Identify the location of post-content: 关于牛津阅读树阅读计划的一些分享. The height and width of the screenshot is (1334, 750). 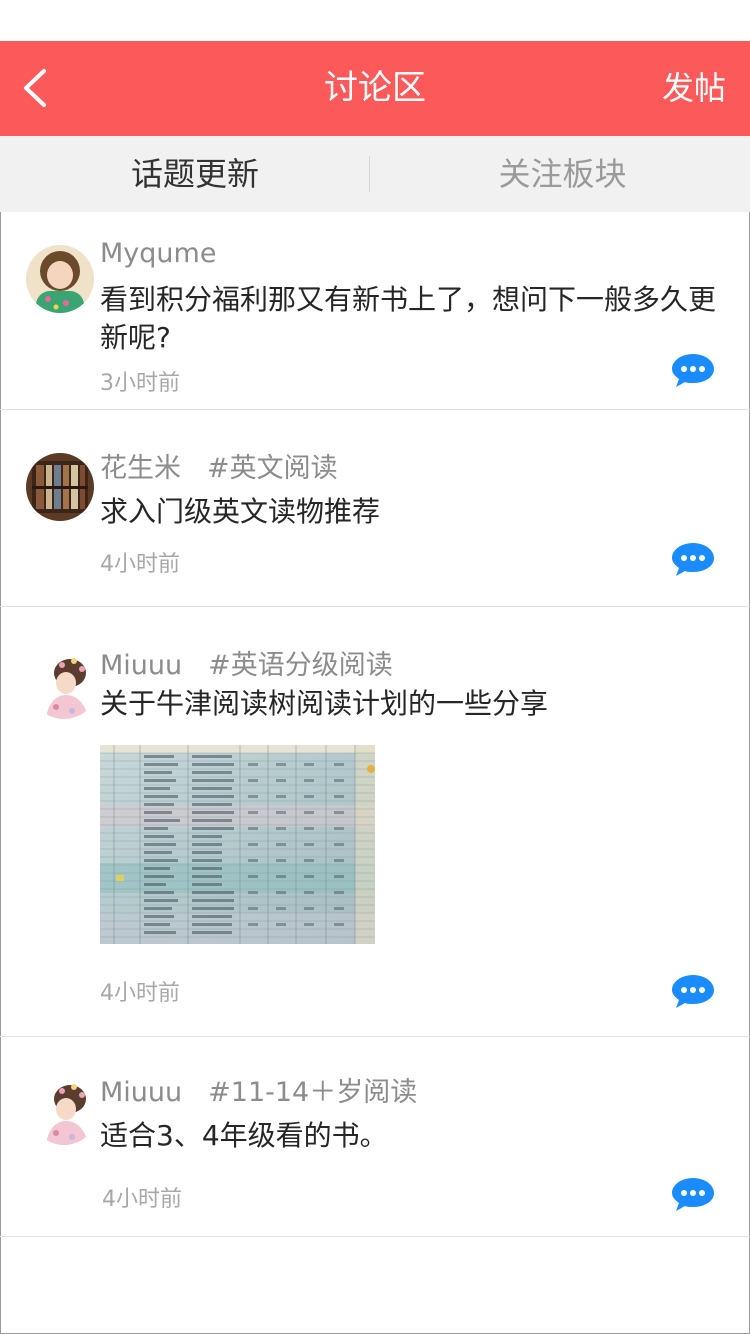
(416, 704).